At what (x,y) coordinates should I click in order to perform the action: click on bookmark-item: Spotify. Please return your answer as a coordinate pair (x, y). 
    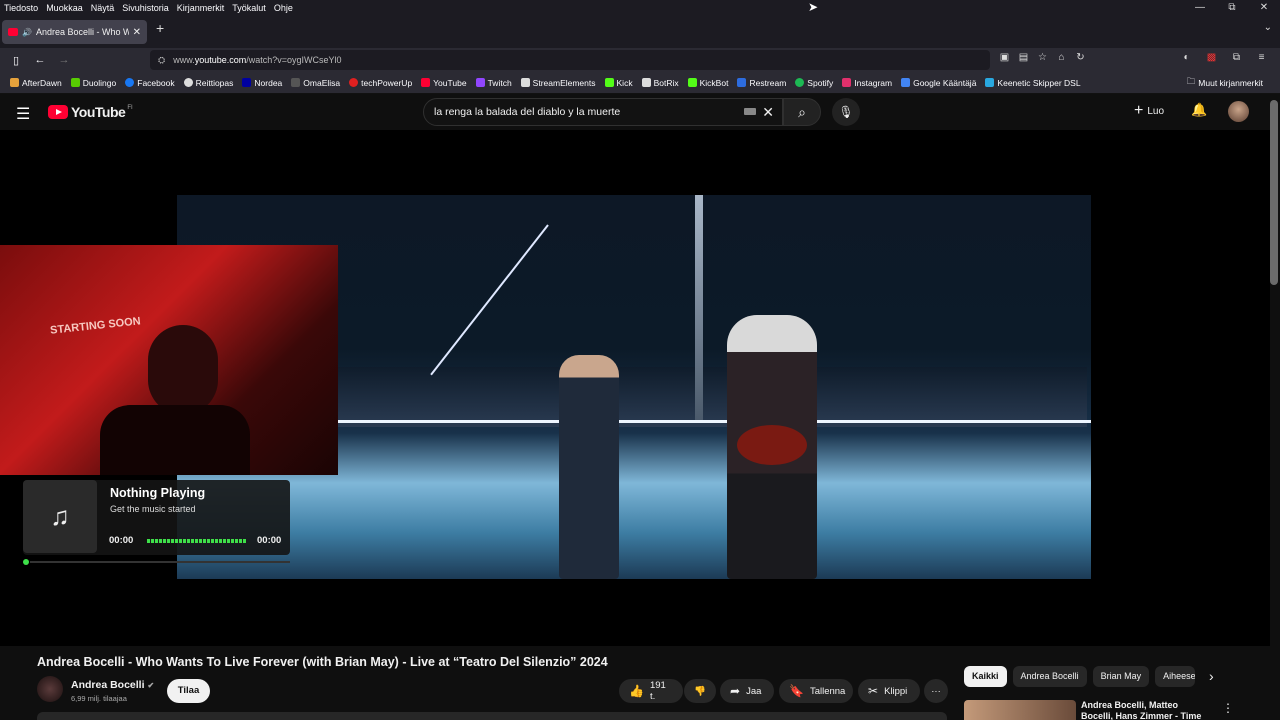
    Looking at the image, I should click on (814, 83).